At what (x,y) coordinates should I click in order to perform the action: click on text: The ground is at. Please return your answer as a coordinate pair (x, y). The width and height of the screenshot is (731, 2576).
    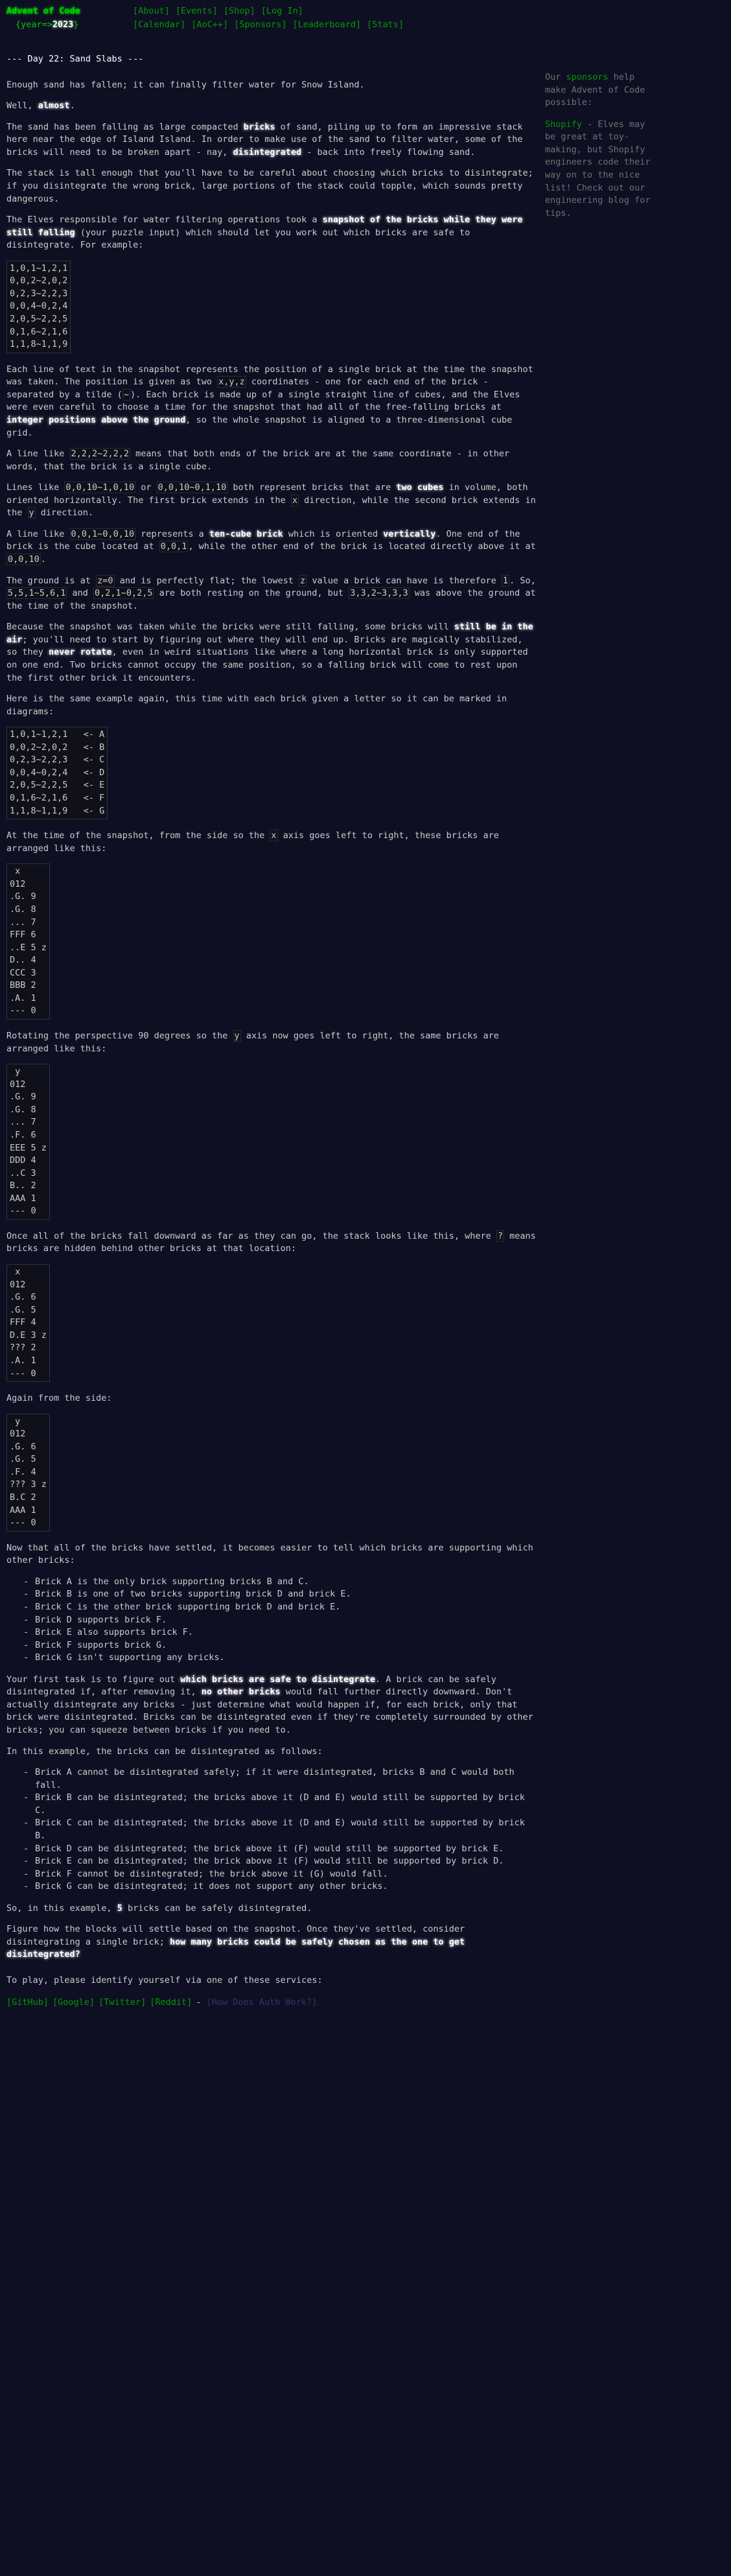
    Looking at the image, I should click on (52, 580).